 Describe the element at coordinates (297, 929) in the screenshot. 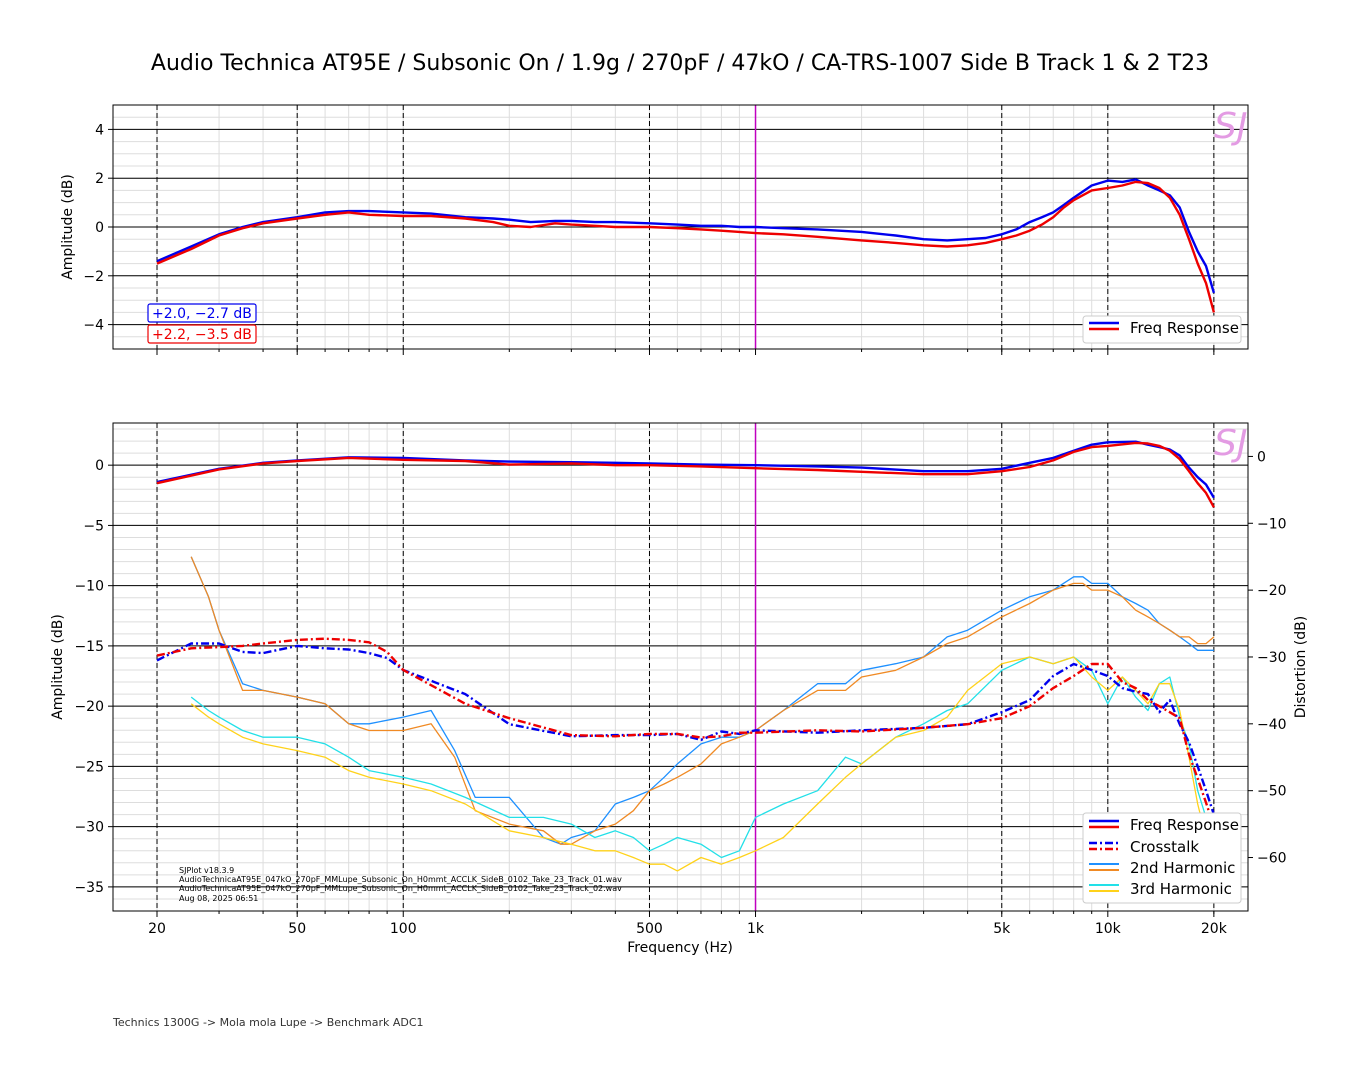

I see `x-tick-label: 50` at that location.